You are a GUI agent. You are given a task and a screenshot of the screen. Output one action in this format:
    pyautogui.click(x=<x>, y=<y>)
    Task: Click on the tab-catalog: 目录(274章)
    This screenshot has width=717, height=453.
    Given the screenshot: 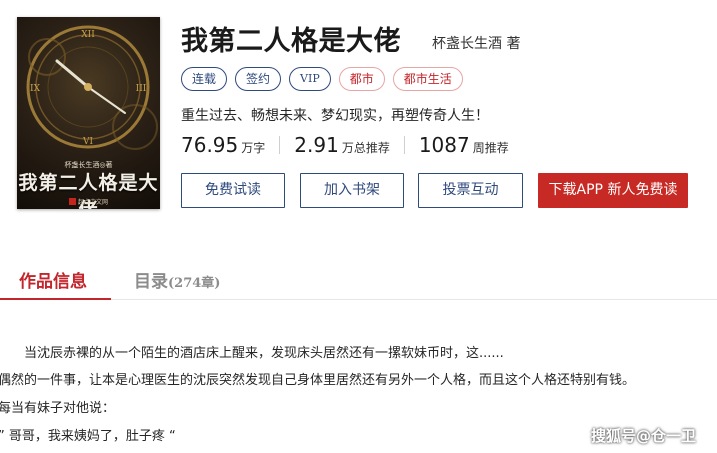 What is the action you would take?
    pyautogui.click(x=177, y=279)
    